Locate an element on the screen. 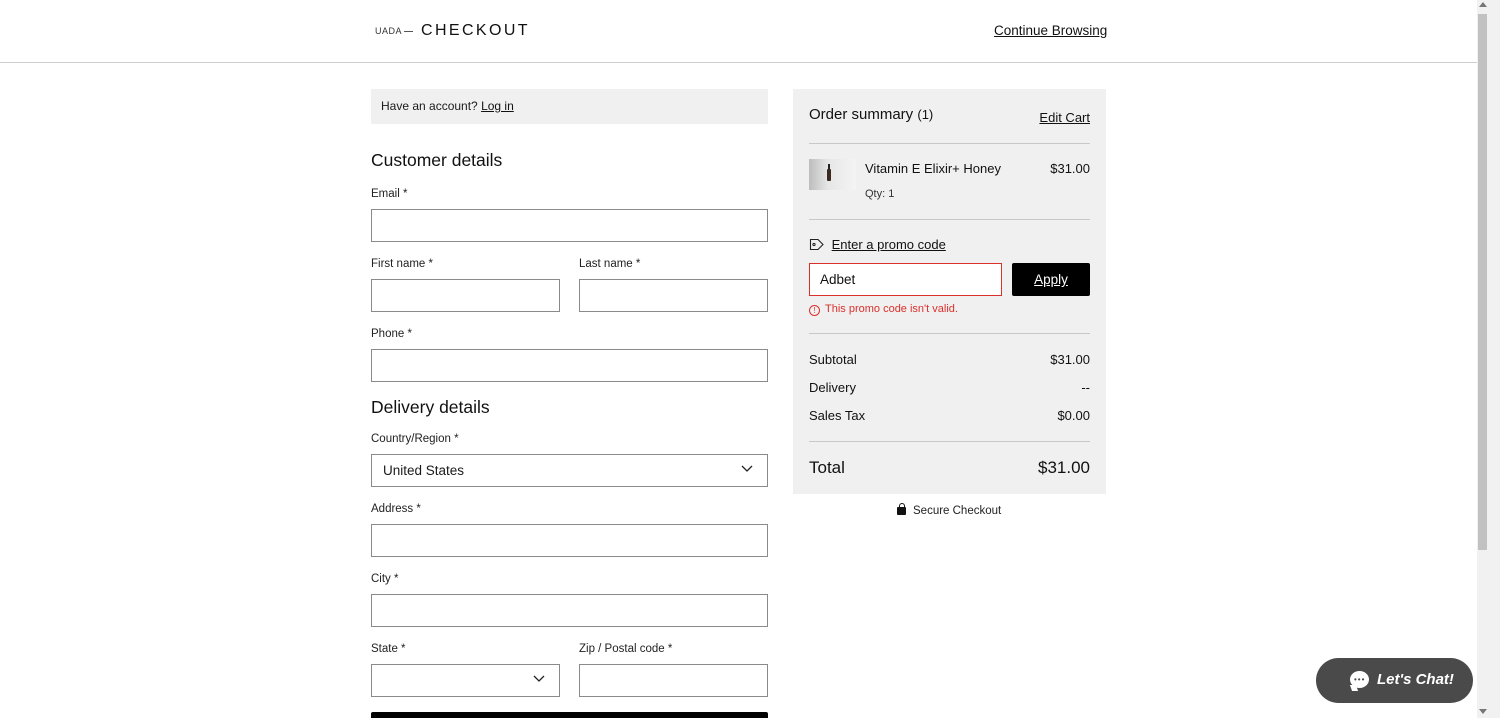 The width and height of the screenshot is (1500, 718). state-label: State * is located at coordinates (388, 649).